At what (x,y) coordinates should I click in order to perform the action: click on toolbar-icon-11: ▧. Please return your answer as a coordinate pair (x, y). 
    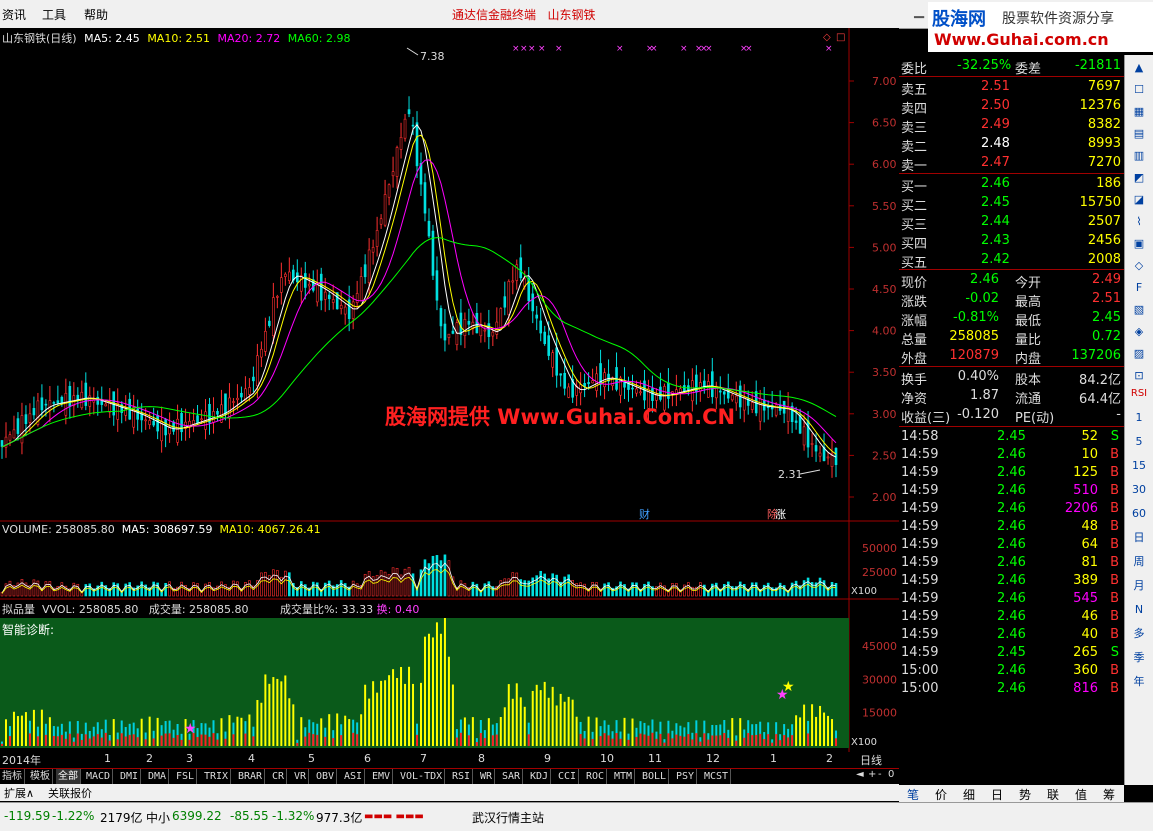
    Looking at the image, I should click on (1139, 310).